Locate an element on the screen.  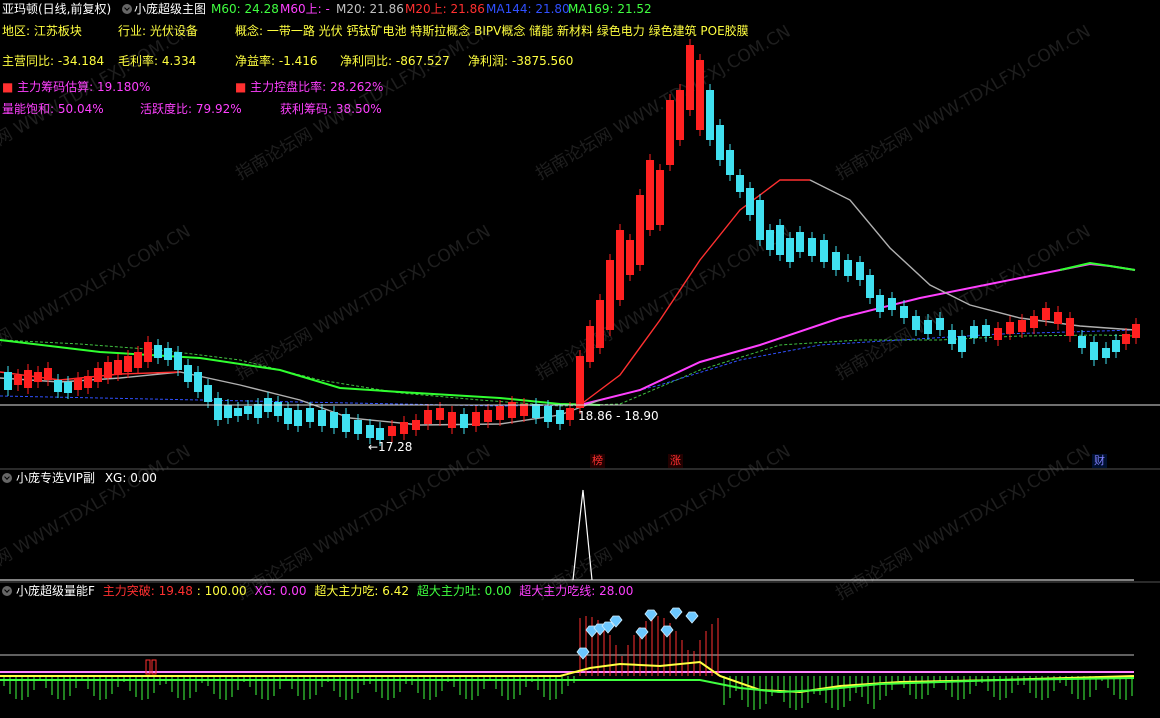
panel3-item-3: 超大主力吃: 6.42 is located at coordinates (361, 591).